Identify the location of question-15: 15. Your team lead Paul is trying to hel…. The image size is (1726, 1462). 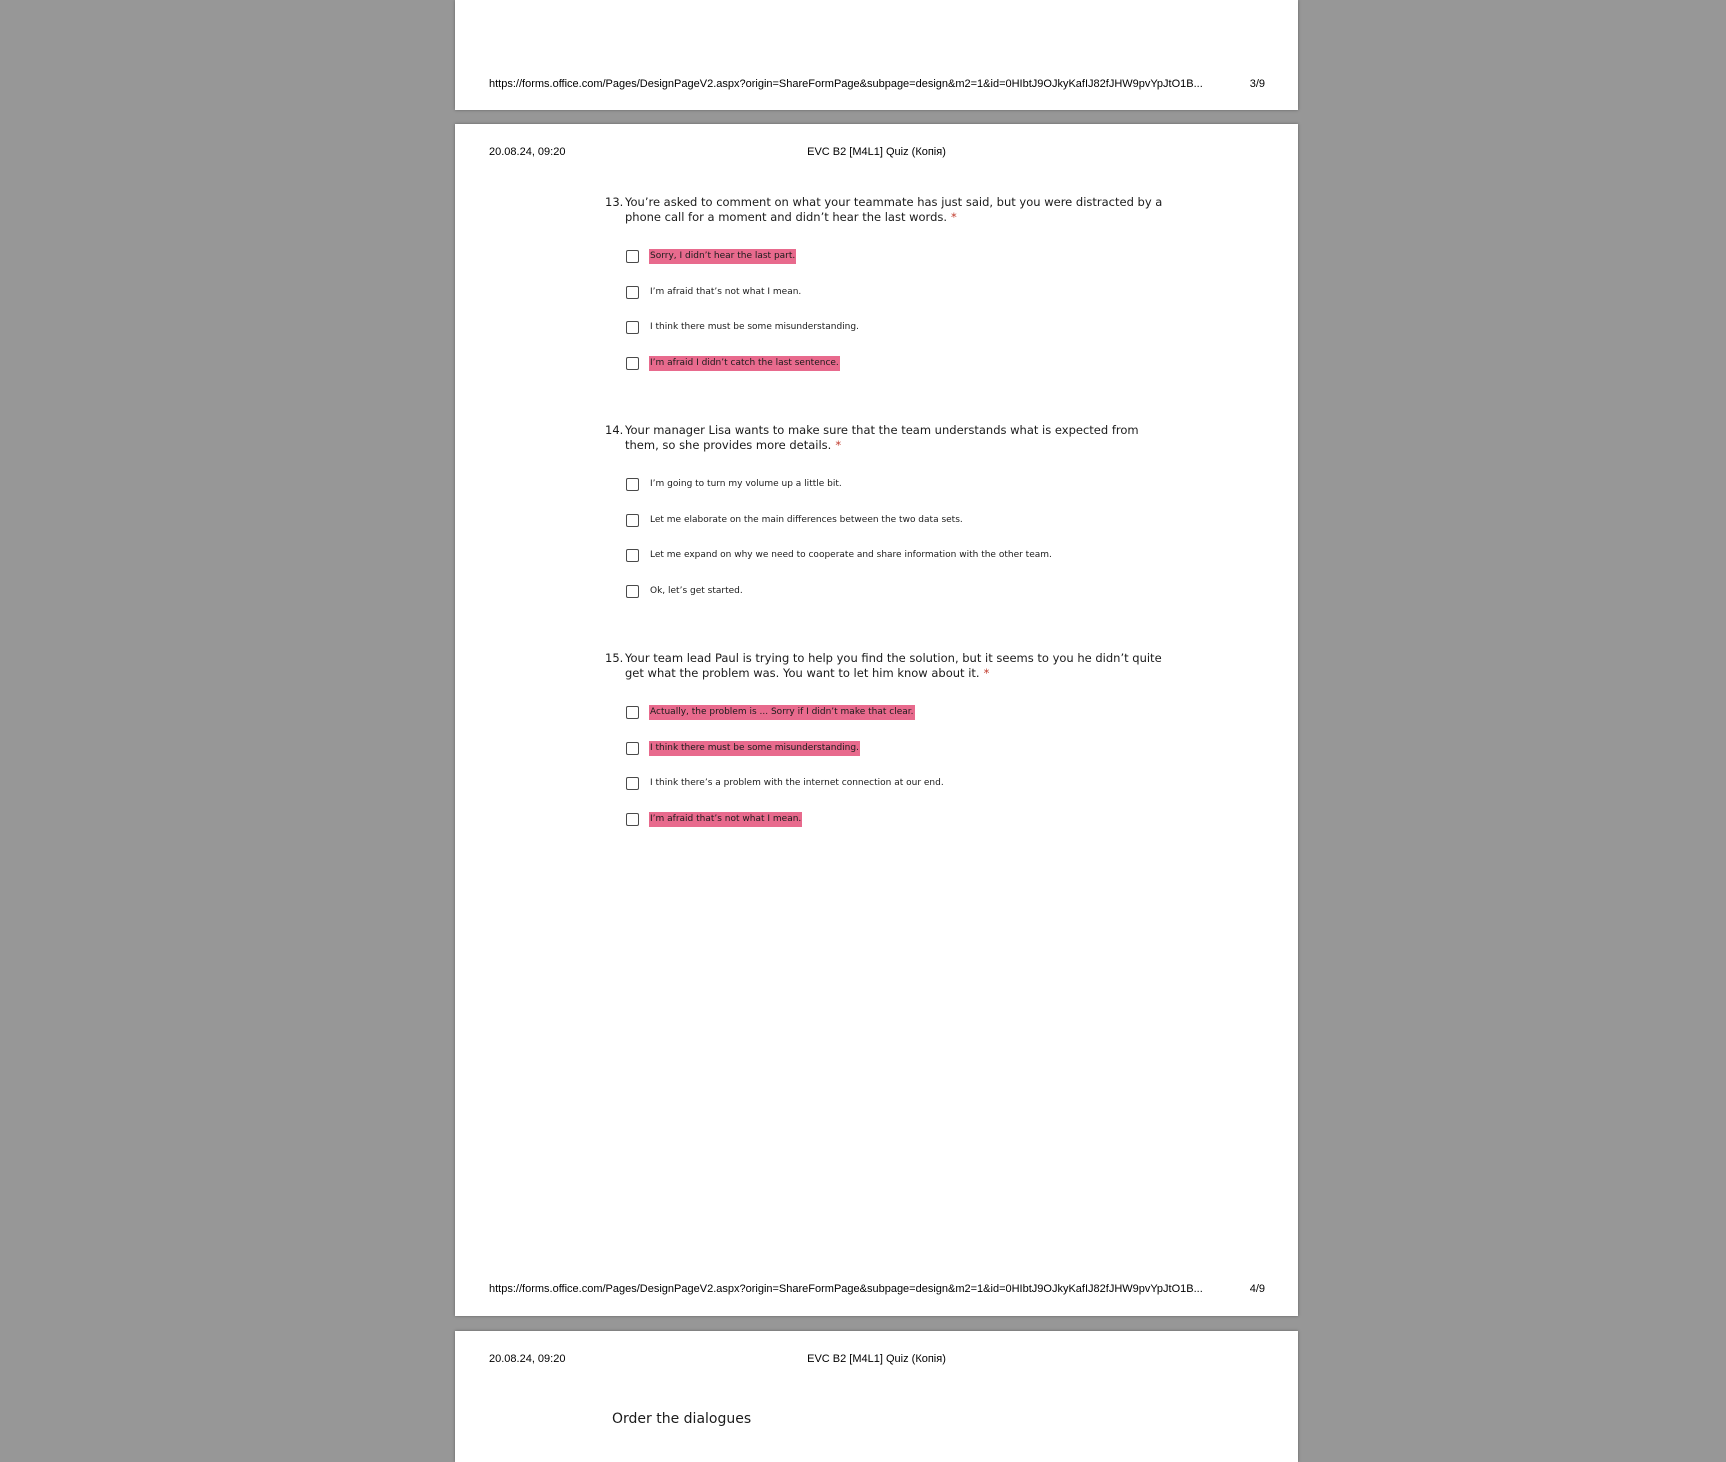
(885, 744).